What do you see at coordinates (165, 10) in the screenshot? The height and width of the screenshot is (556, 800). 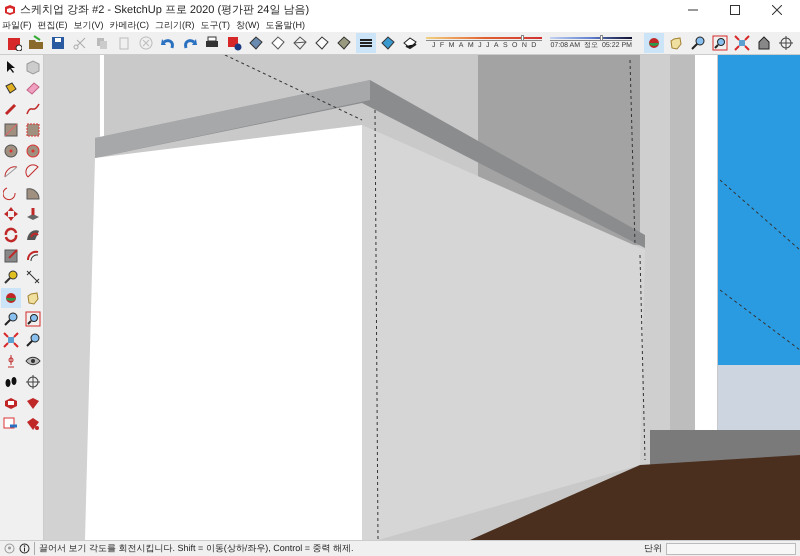 I see `window-title: 스케치업 강좌 #2 - SketchUp 프로 2020 (평가판 24일 남음)` at bounding box center [165, 10].